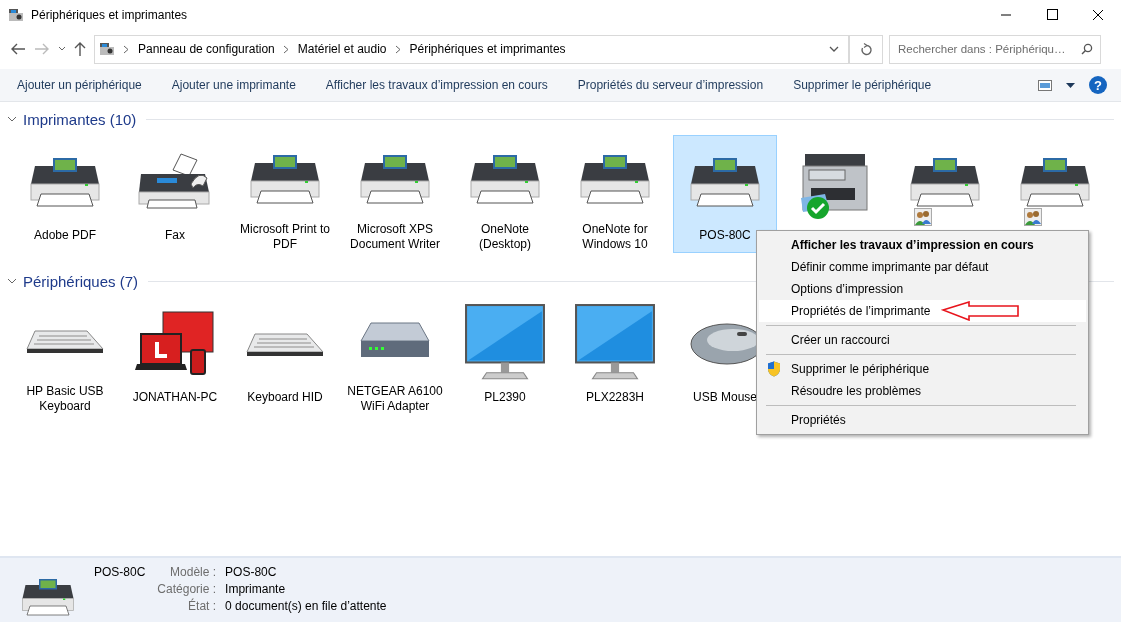 This screenshot has width=1121, height=622. I want to click on device-label: OneNote (Desktop), so click(505, 237).